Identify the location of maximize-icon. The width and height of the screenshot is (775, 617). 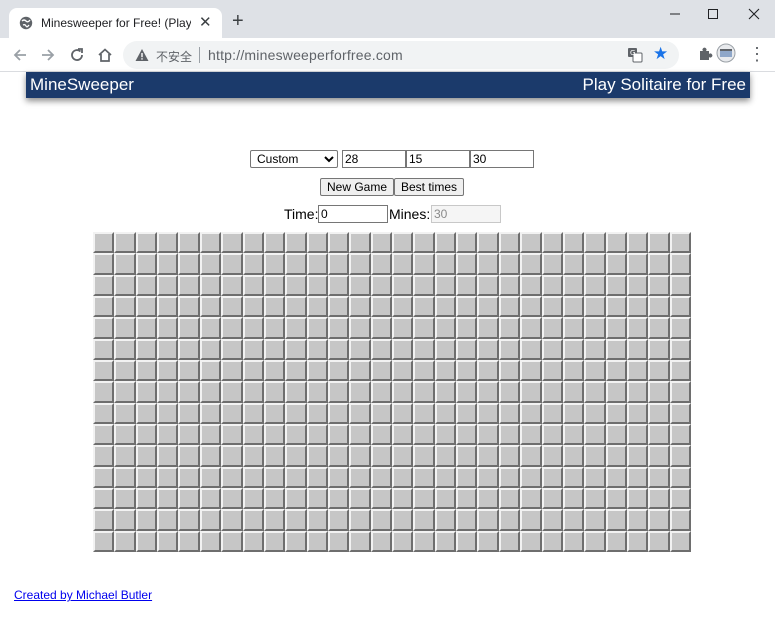
(713, 14).